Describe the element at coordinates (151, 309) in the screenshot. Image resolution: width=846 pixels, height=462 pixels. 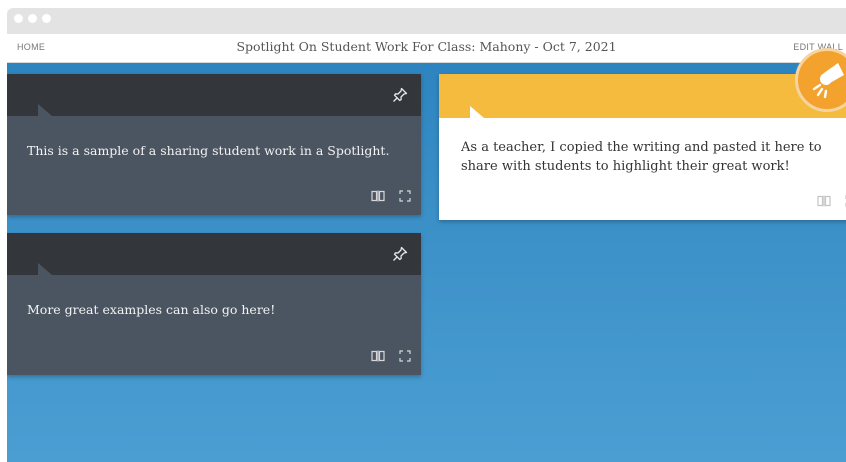
I see `card-text: More great examples can also go here!` at that location.